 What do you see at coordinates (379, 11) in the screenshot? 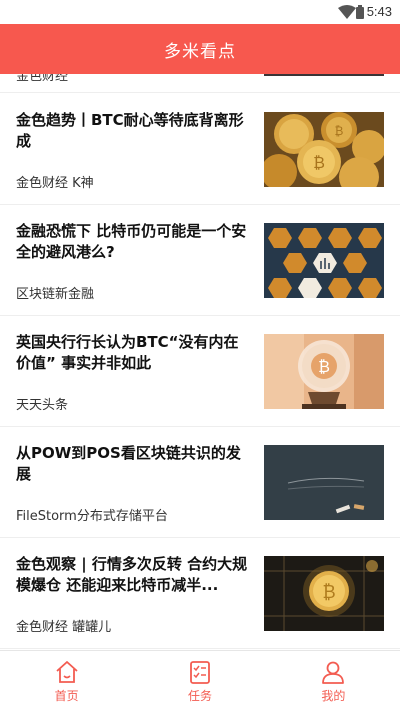
I see `status-time: 5:43` at bounding box center [379, 11].